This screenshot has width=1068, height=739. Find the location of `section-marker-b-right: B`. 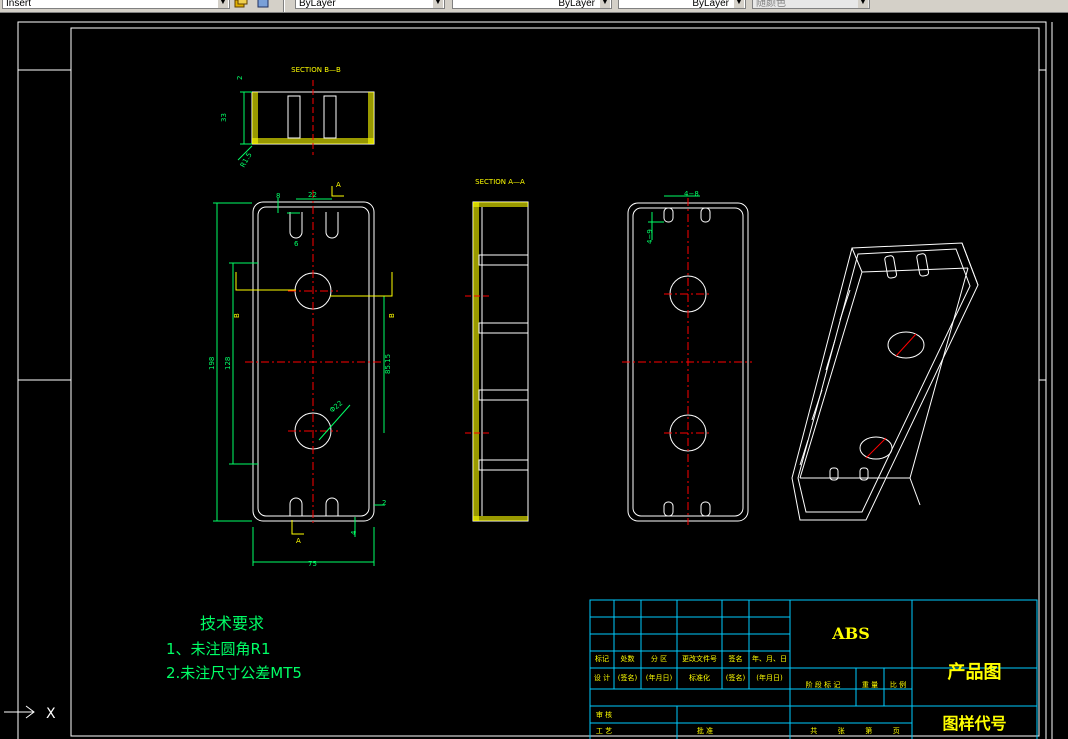

section-marker-b-right: B is located at coordinates (392, 315).